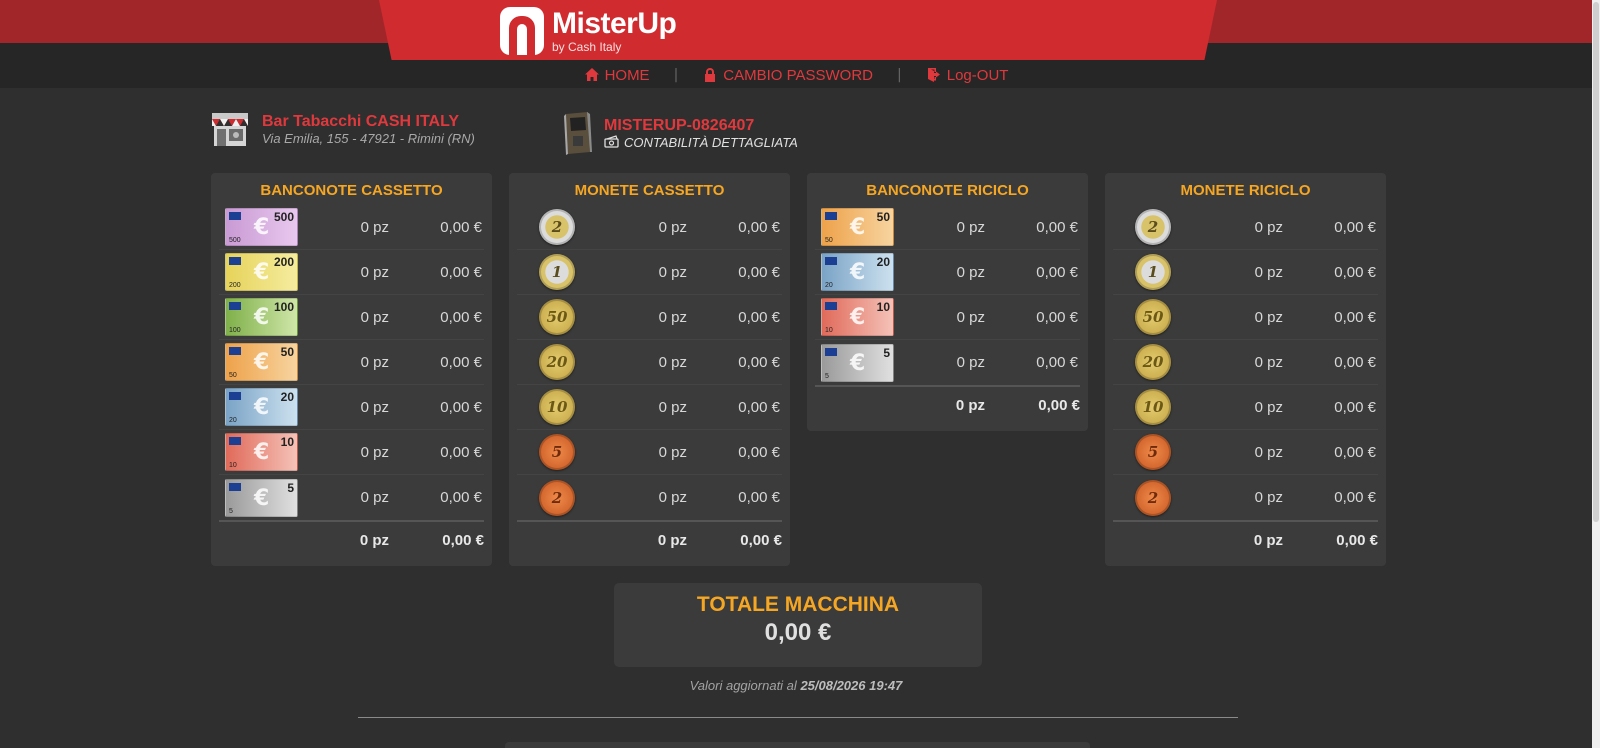  I want to click on machine-total-value: 0,00 €, so click(798, 632).